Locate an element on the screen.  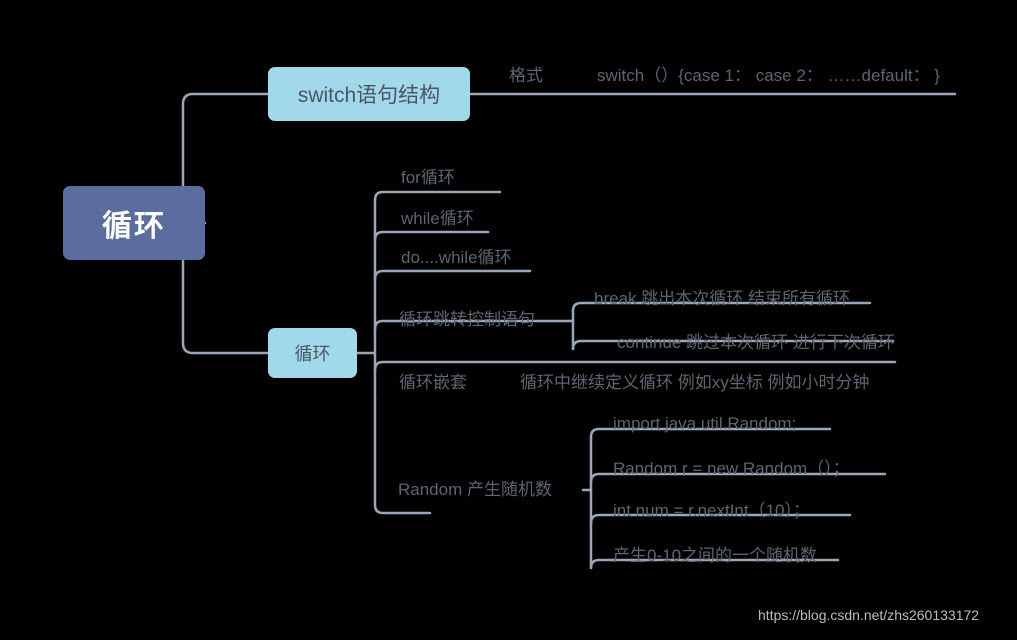
leaf-random-text: Random 产生随机数 is located at coordinates (475, 489).